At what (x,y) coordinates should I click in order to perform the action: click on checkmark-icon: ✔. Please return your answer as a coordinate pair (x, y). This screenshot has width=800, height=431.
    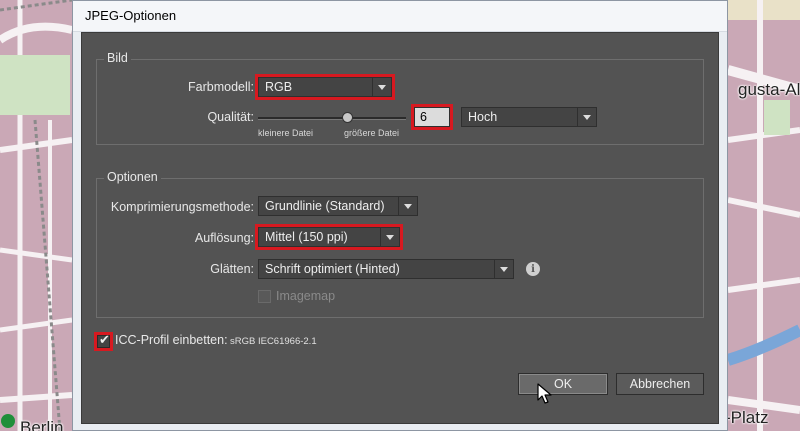
    Looking at the image, I should click on (104, 340).